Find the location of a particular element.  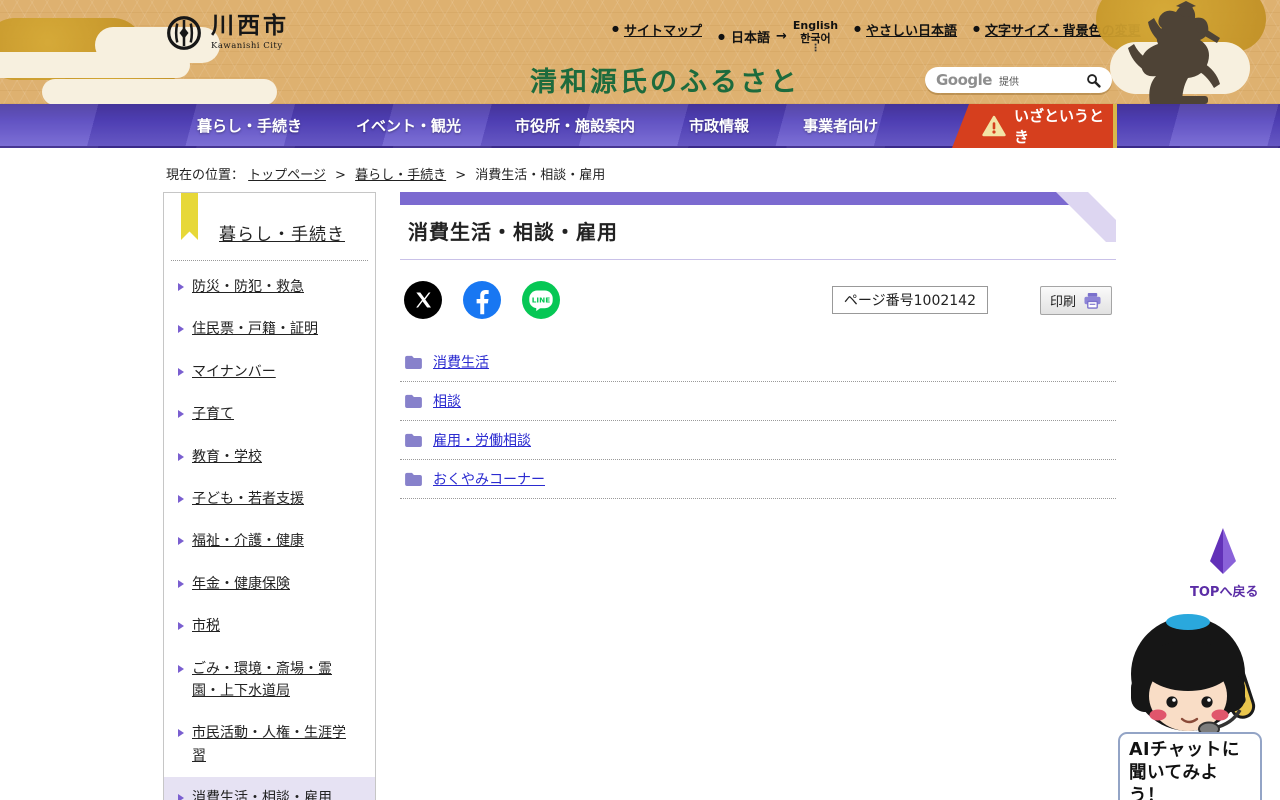

language-options: English 한국어 ⋮ is located at coordinates (815, 37).